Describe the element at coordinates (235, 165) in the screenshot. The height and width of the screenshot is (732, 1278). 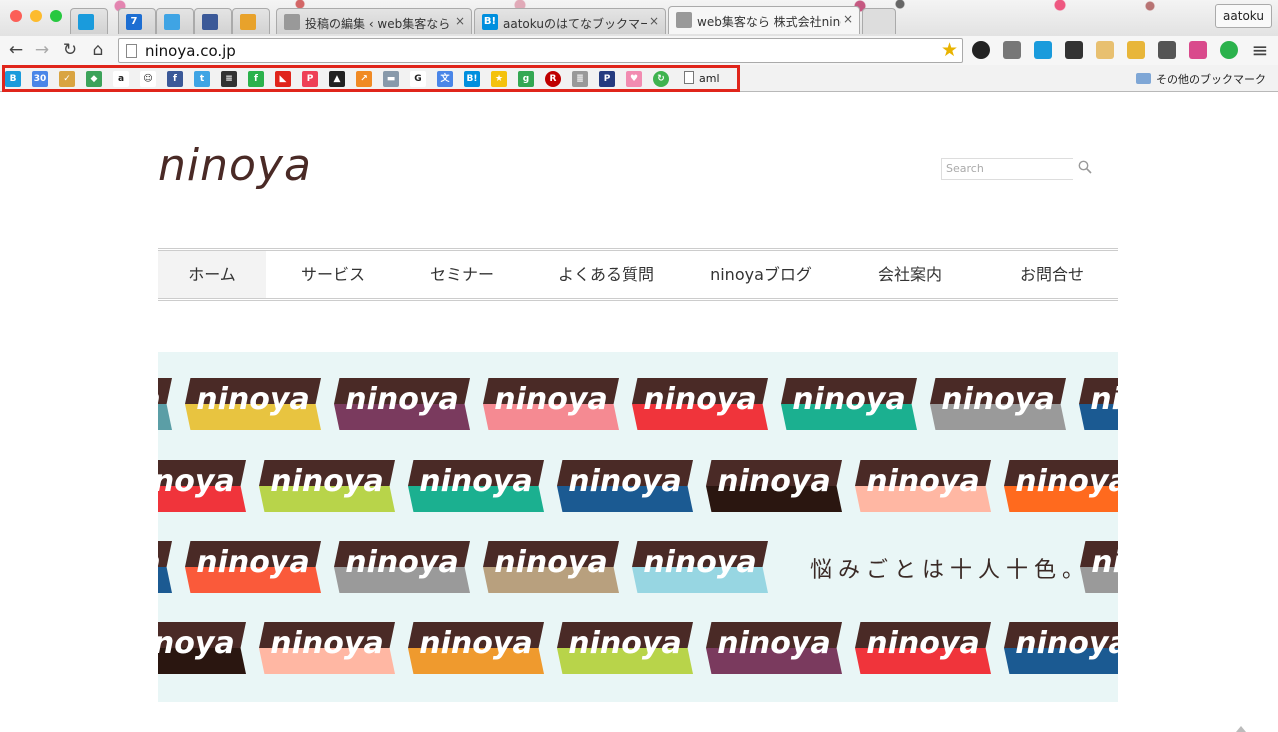
I see `site-logo: ninoya` at that location.